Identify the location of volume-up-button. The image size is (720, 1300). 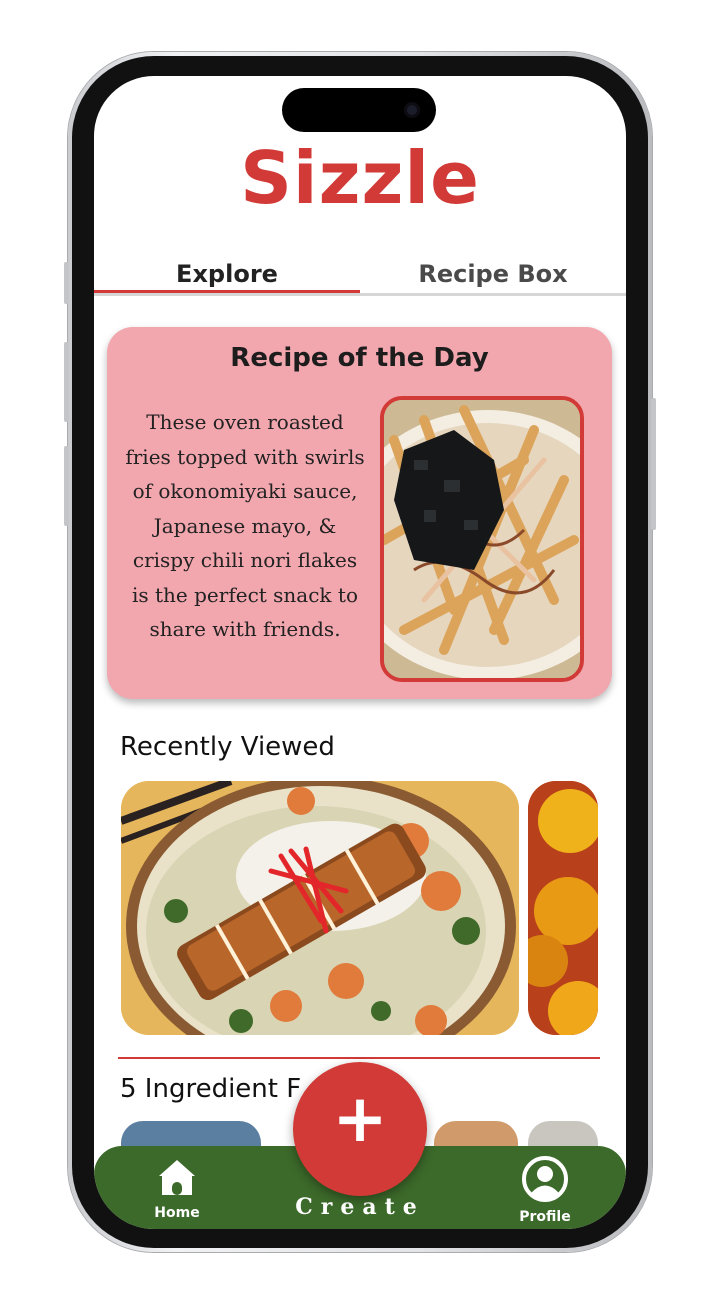
(66, 382).